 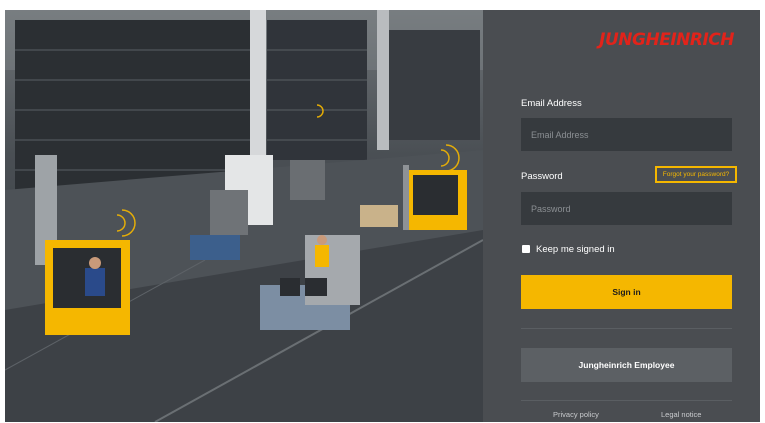 I want to click on password-input: Password, so click(x=626, y=208).